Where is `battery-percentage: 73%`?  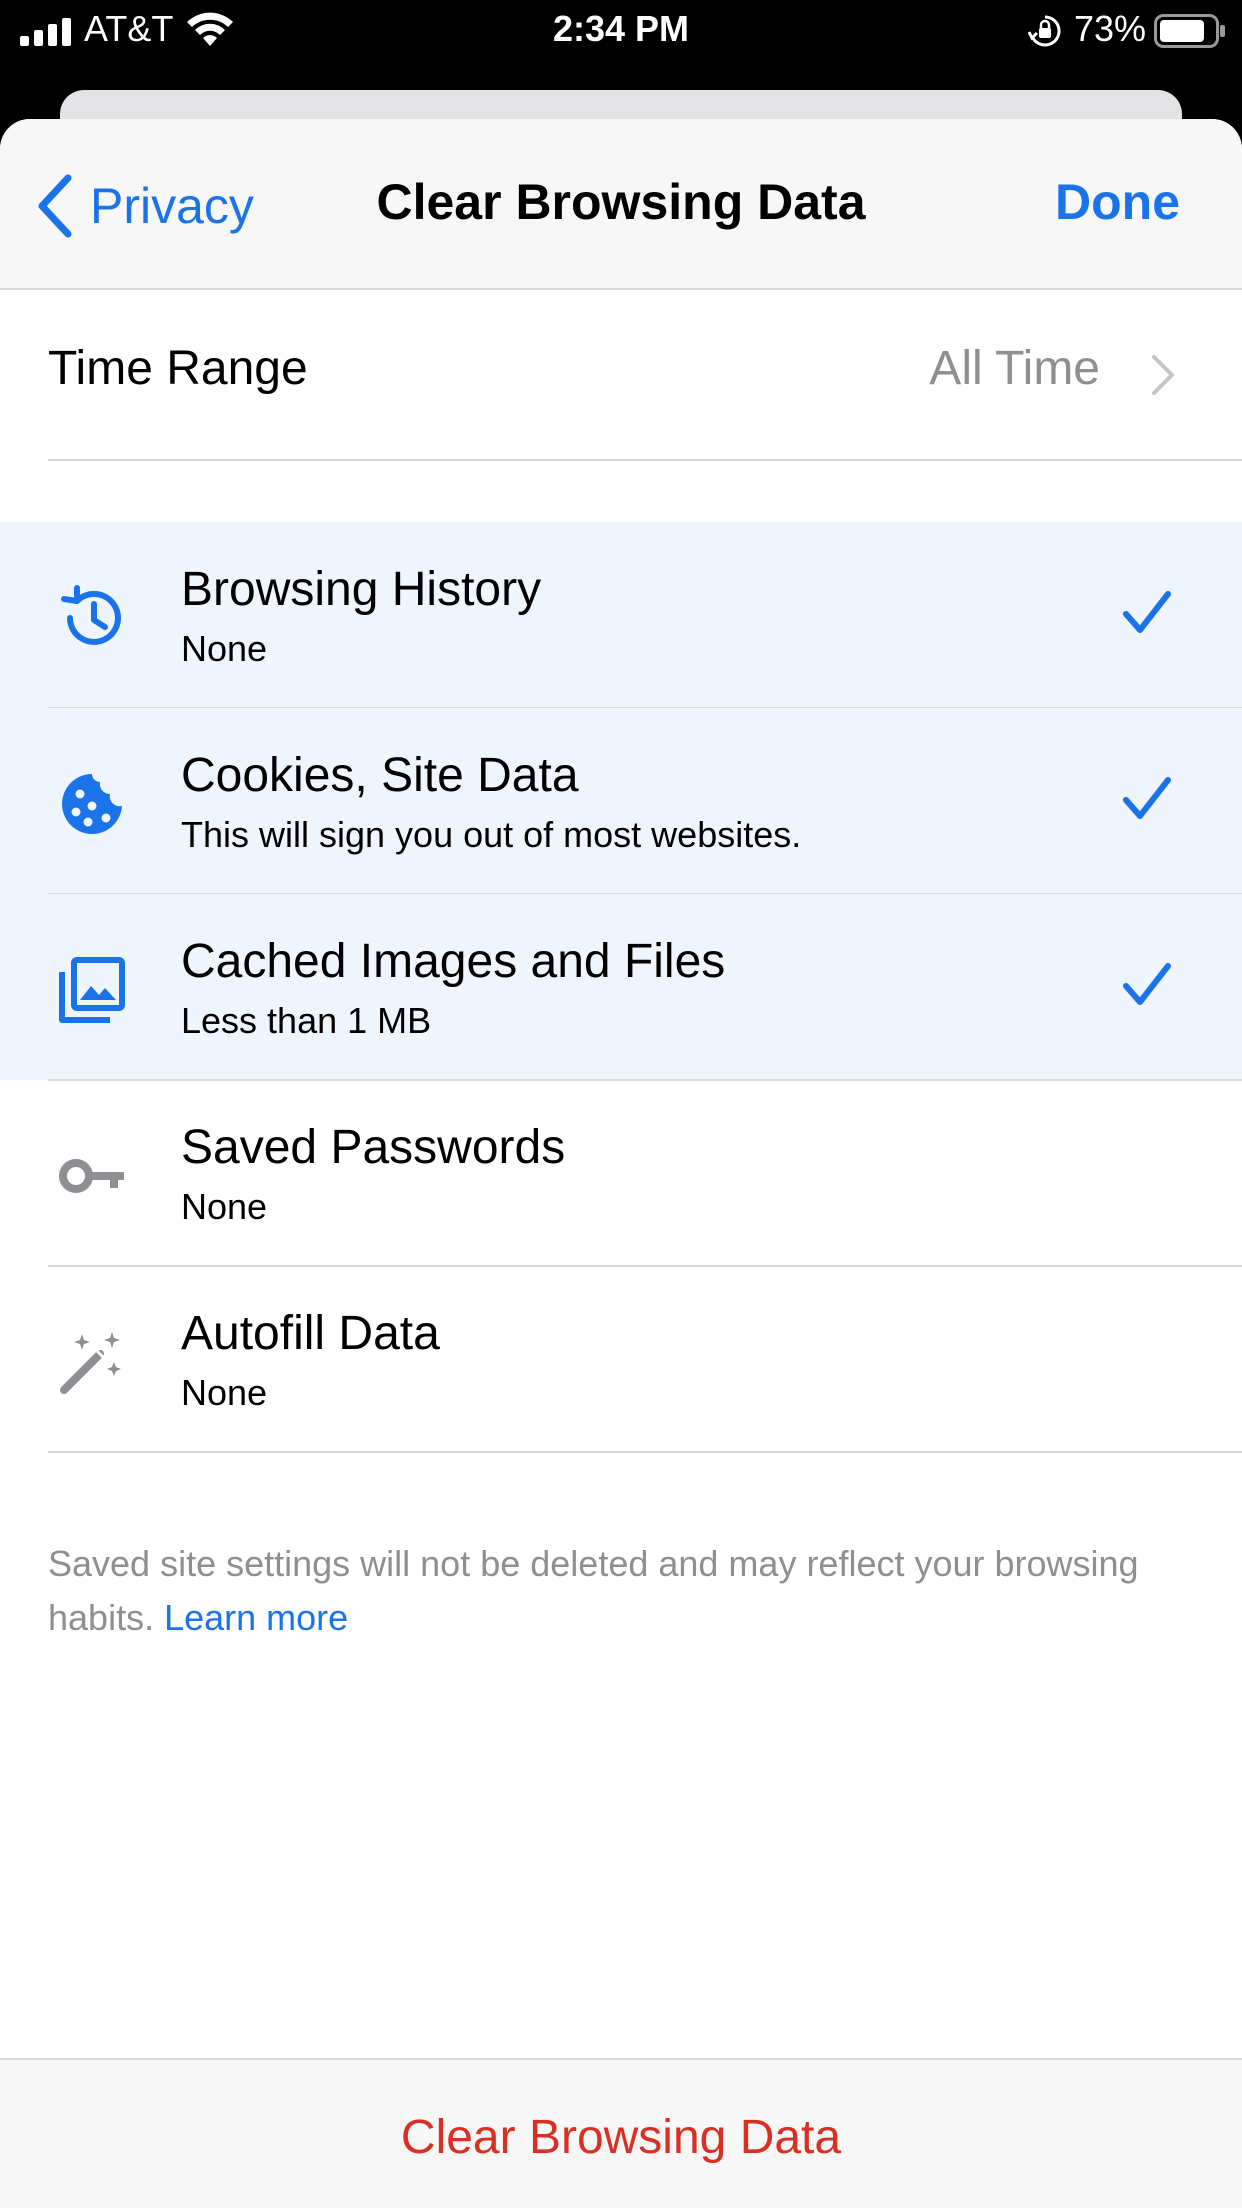
battery-percentage: 73% is located at coordinates (1109, 28).